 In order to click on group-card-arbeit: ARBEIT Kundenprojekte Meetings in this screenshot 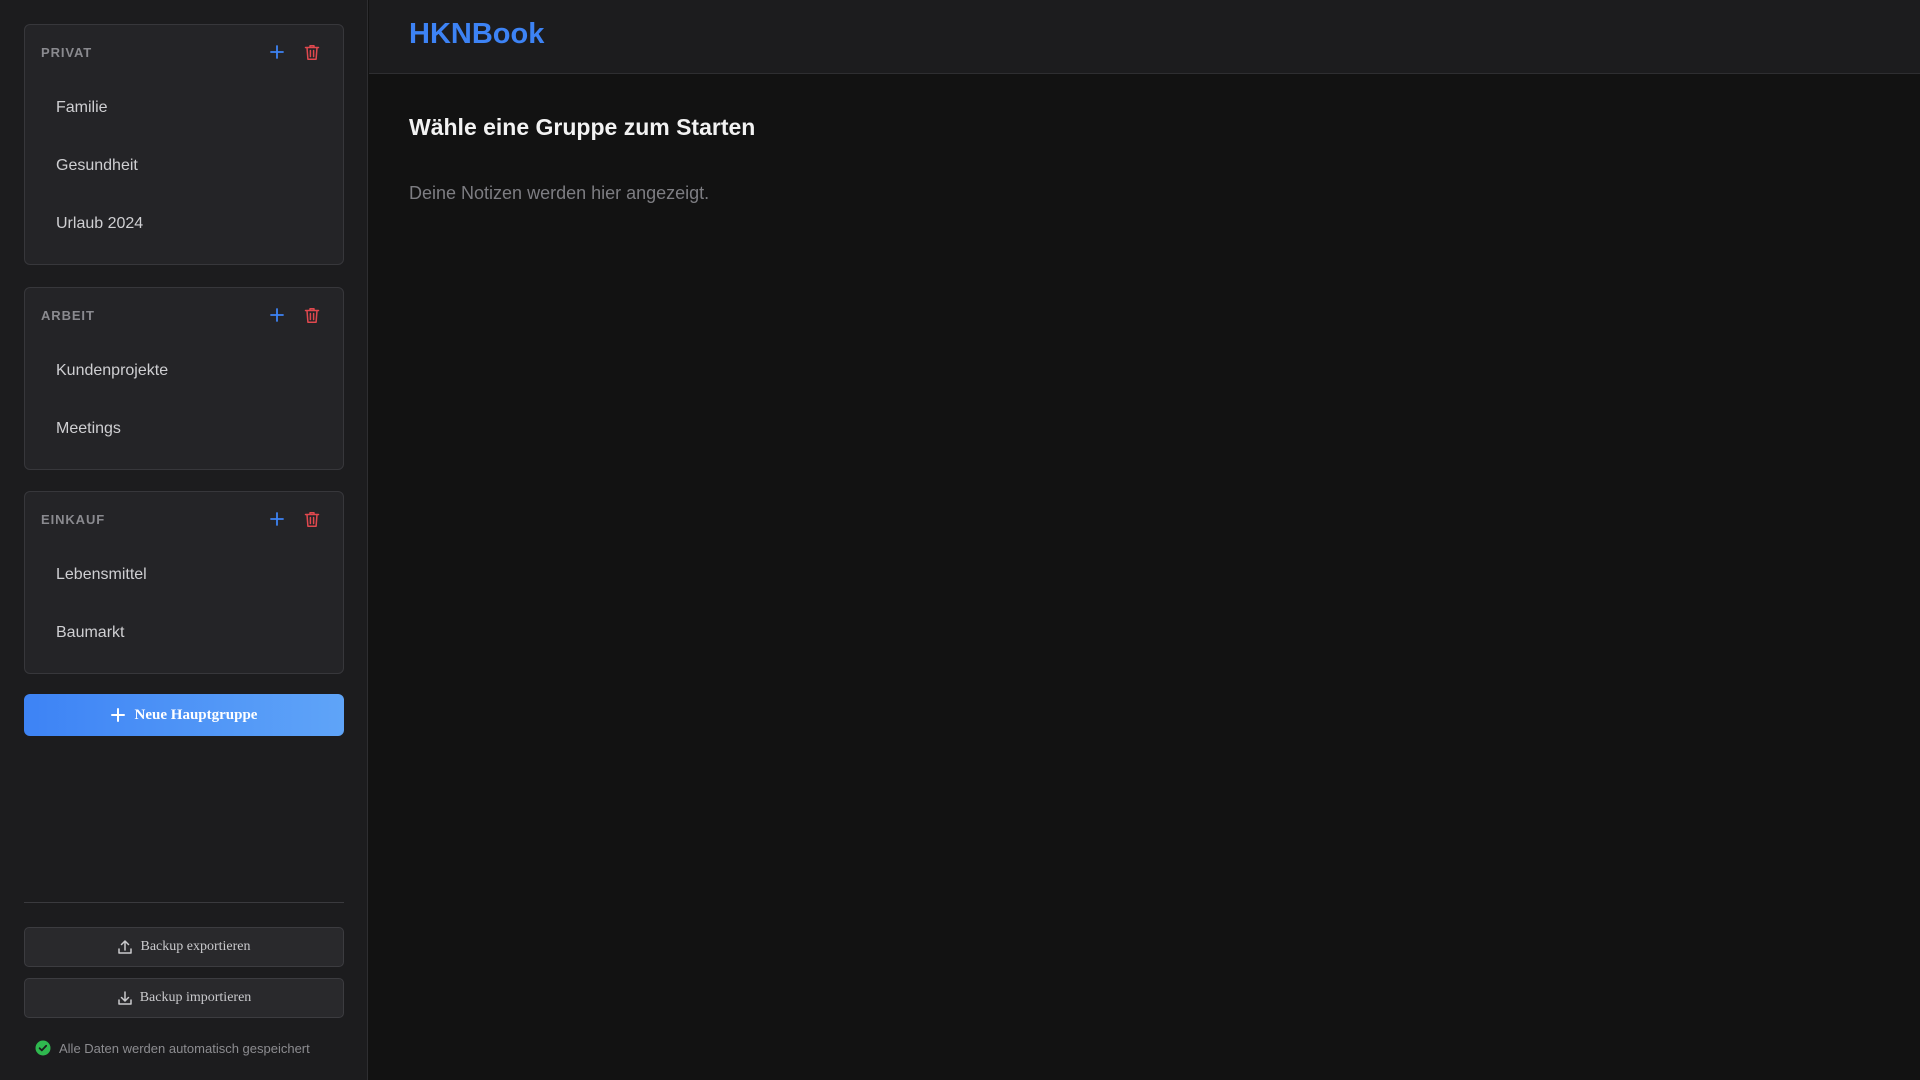, I will do `click(184, 378)`.